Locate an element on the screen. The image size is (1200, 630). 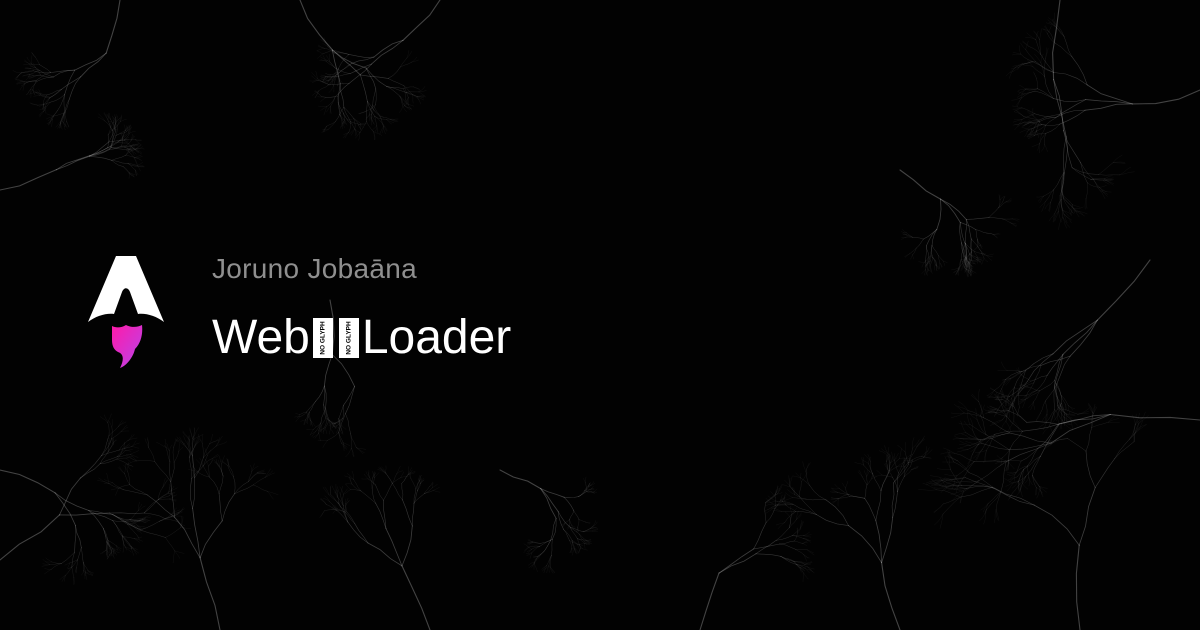
post-title: Web NO GLYPH NO GLYPH Loader is located at coordinates (361, 337).